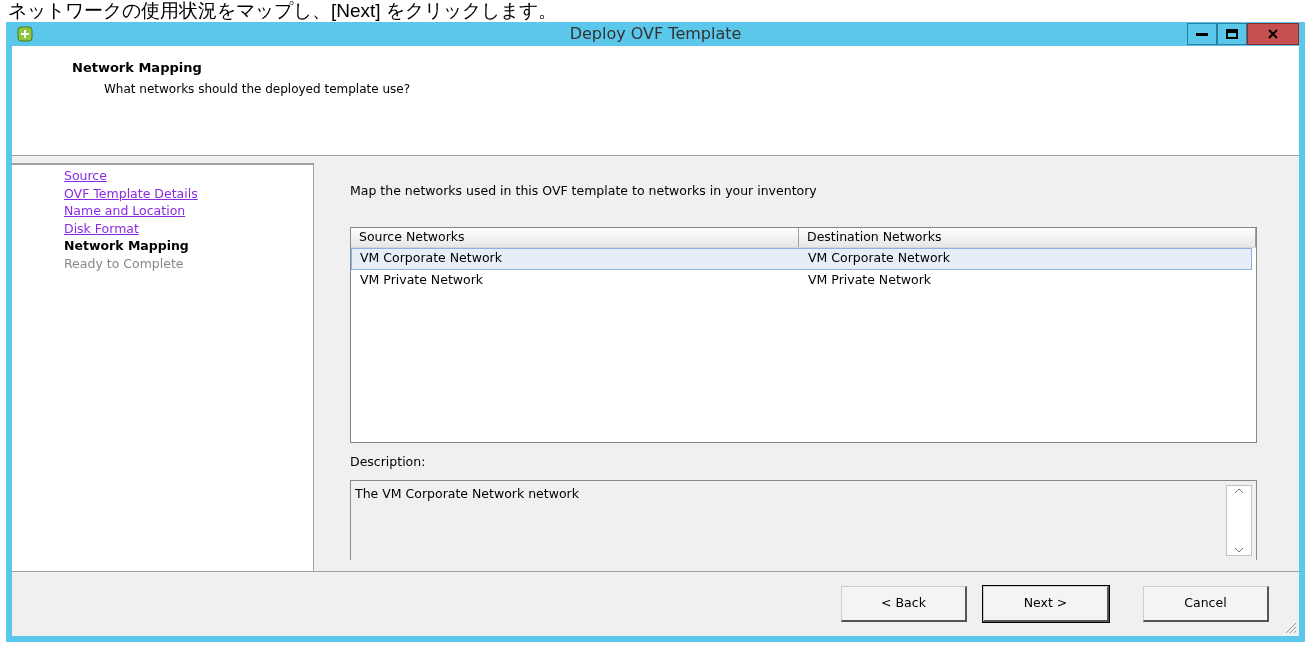 Image resolution: width=1311 pixels, height=646 pixels. I want to click on step-link: Disk Format, so click(101, 228).